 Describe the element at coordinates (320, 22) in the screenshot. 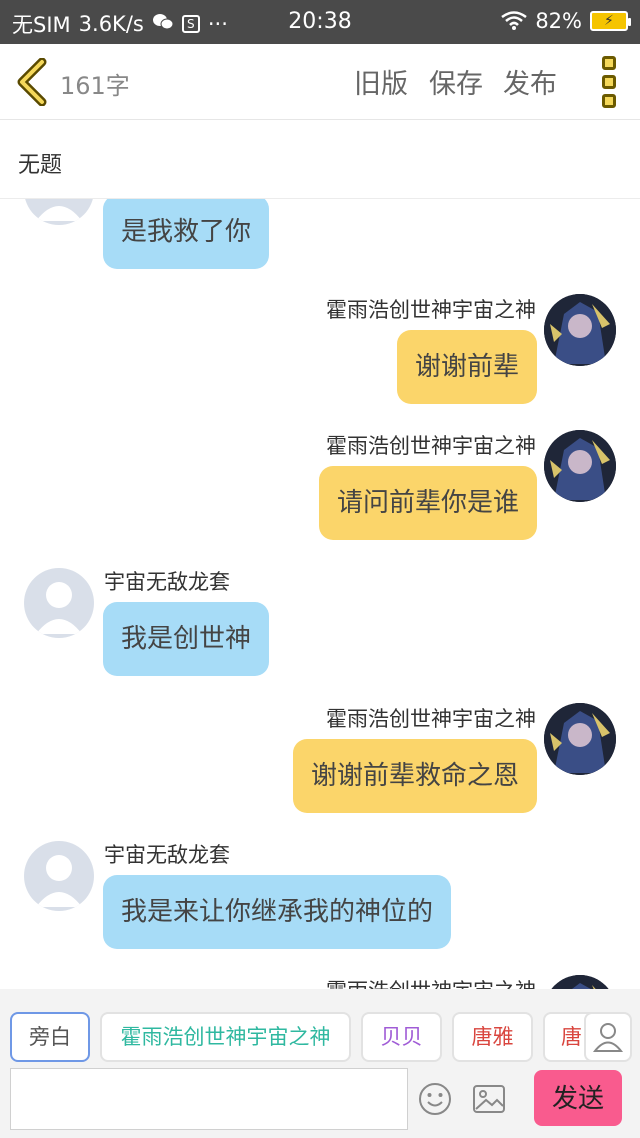

I see `status-bar: 无SIM 3.6K/s S ··· 20:38 82% ⚡` at that location.